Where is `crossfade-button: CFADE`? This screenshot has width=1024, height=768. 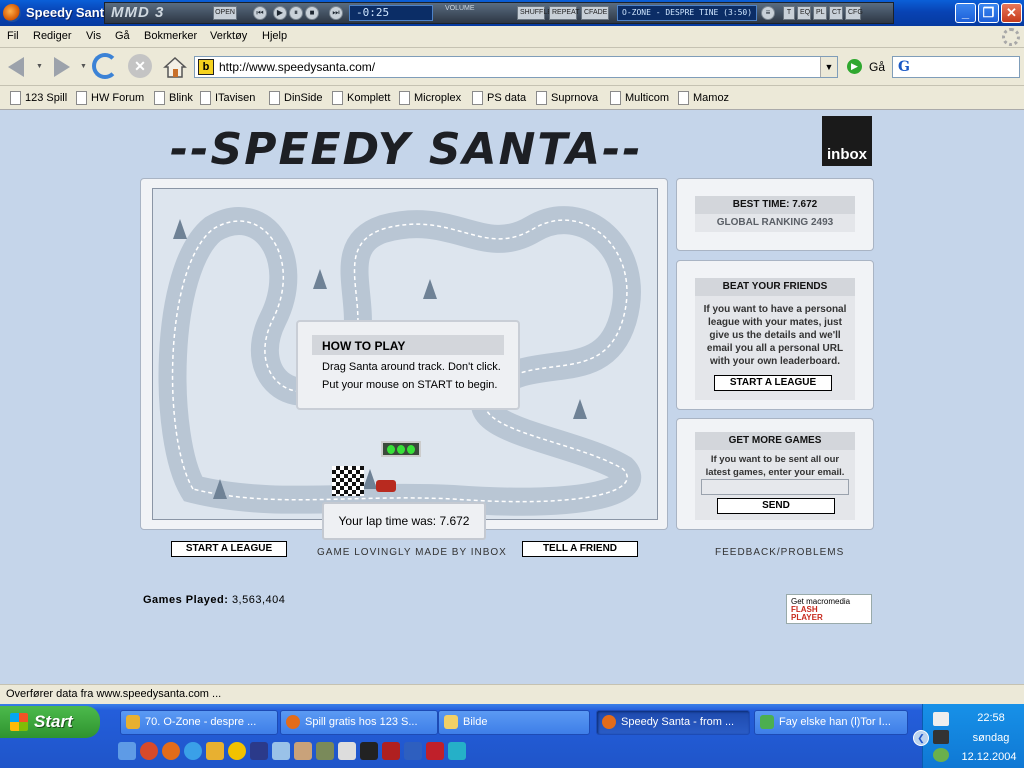 crossfade-button: CFADE is located at coordinates (595, 13).